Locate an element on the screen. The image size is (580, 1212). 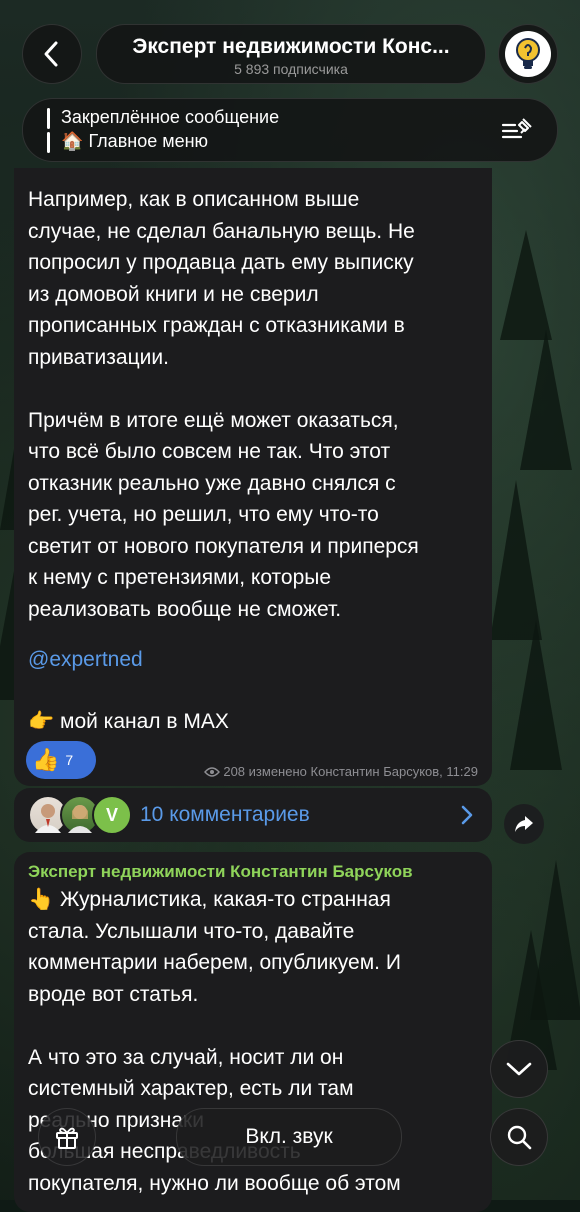
search-button is located at coordinates (519, 1137).